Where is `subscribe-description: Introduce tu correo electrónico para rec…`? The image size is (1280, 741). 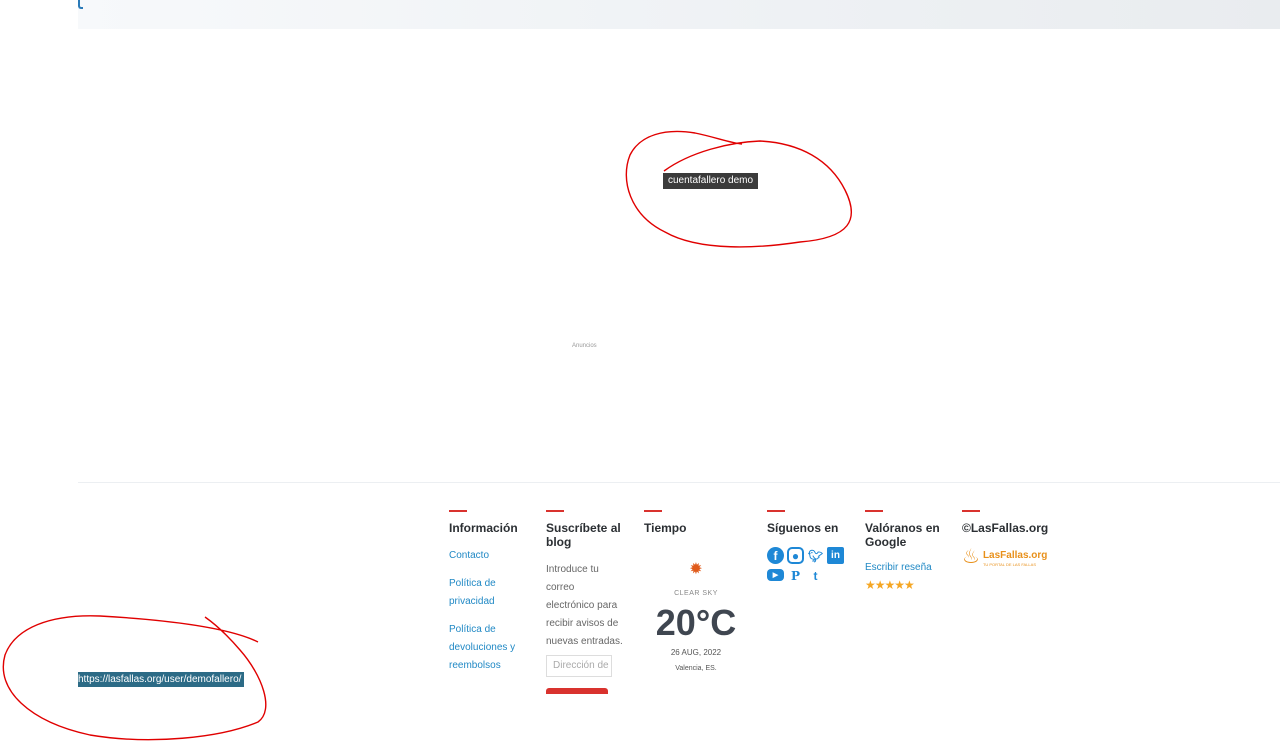
subscribe-description: Introduce tu correo electrónico para rec… is located at coordinates (584, 605).